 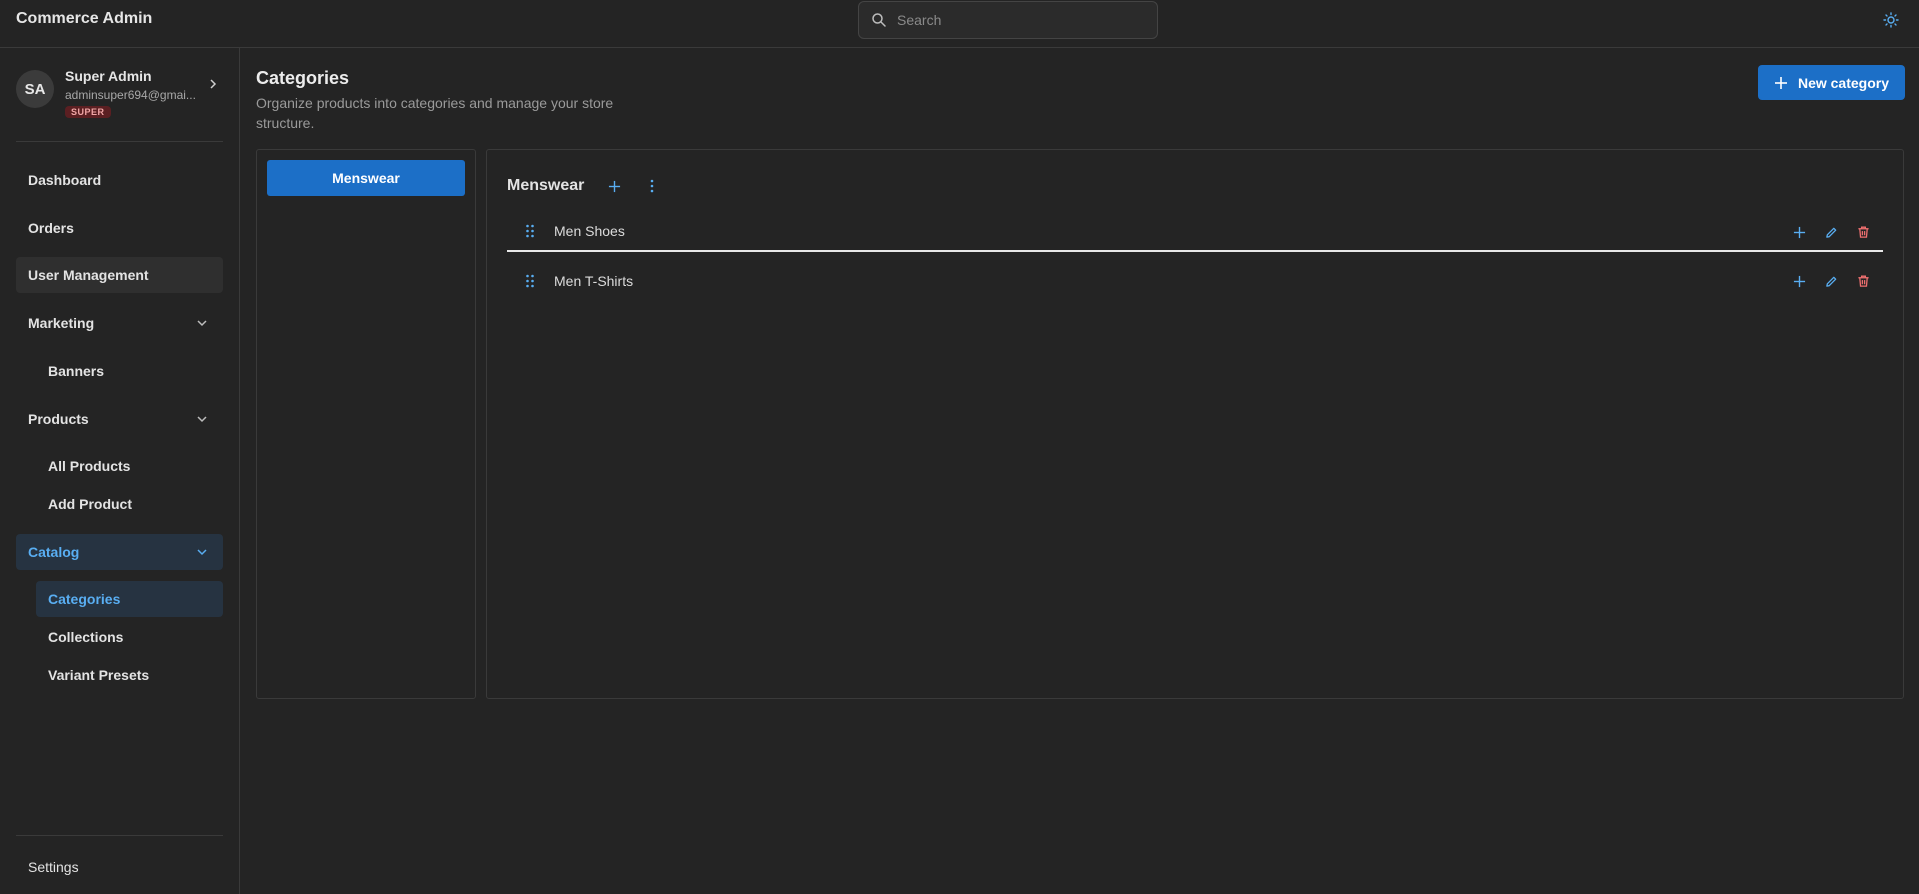 I want to click on theme-toggle-button, so click(x=1891, y=20).